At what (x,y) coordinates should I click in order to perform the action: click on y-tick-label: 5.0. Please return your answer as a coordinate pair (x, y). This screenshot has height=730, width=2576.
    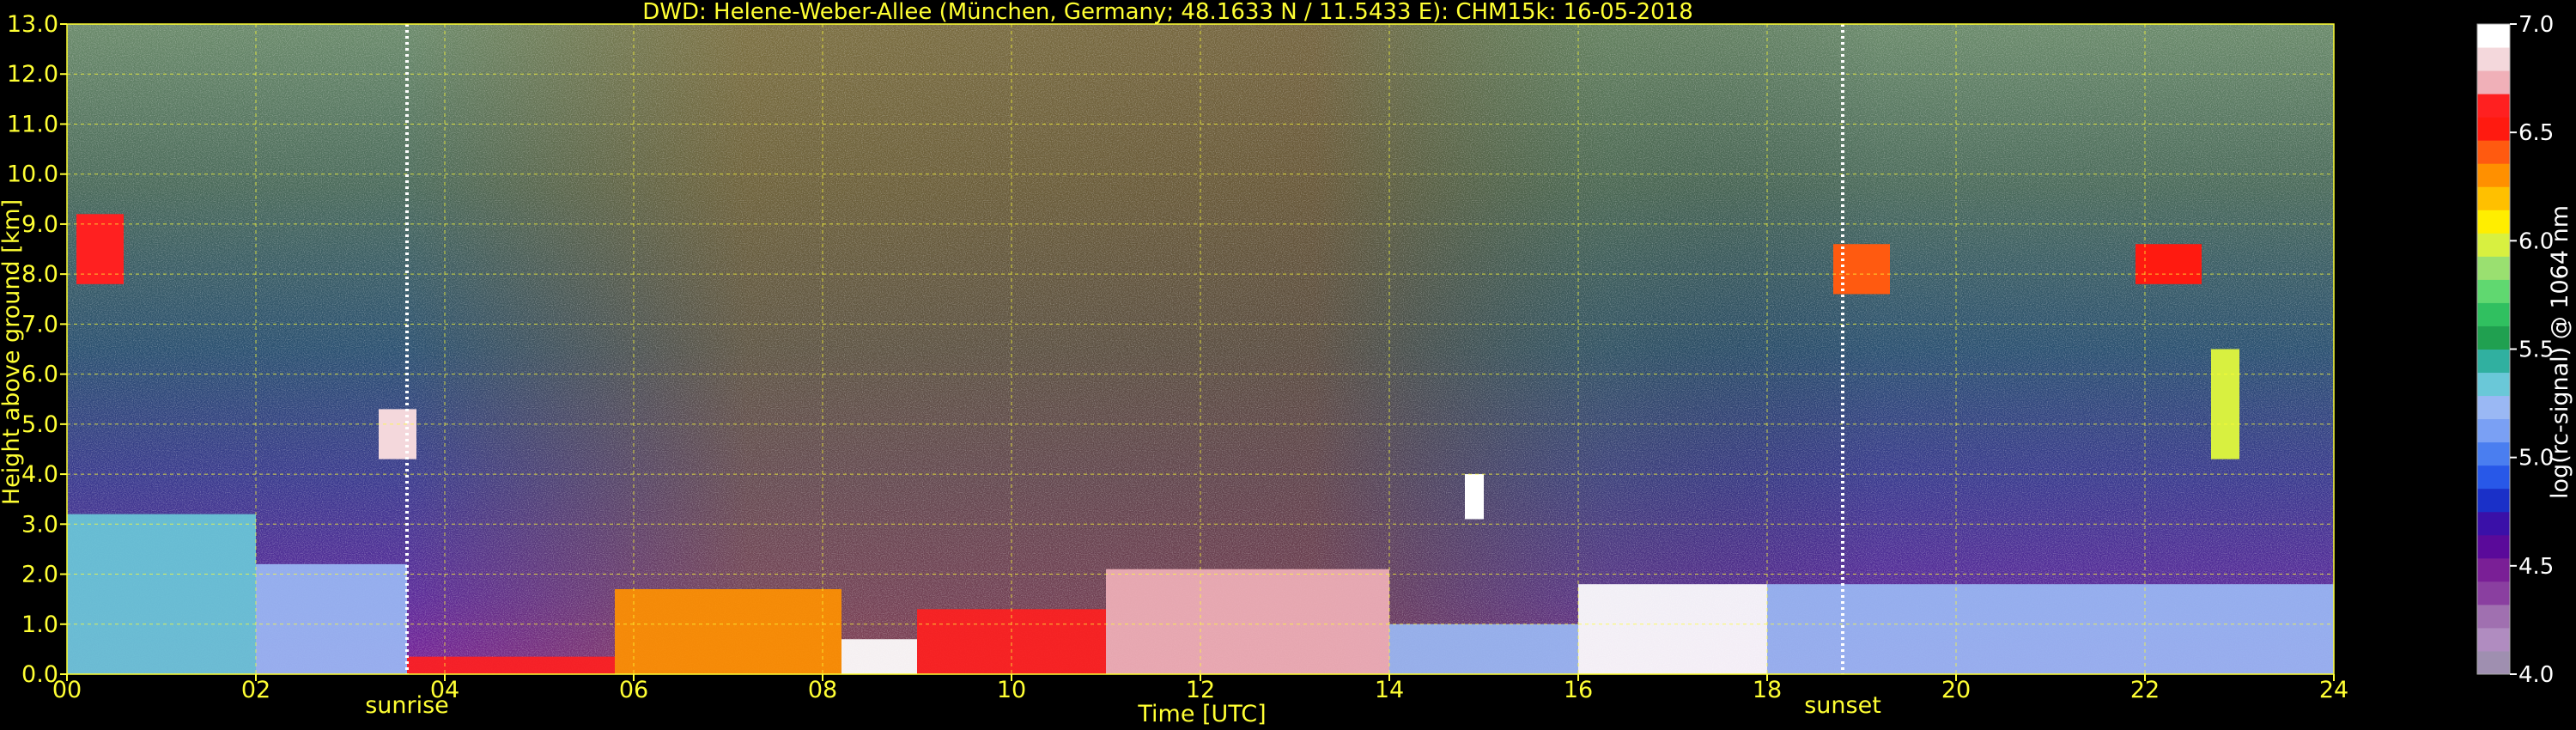
    Looking at the image, I should click on (40, 424).